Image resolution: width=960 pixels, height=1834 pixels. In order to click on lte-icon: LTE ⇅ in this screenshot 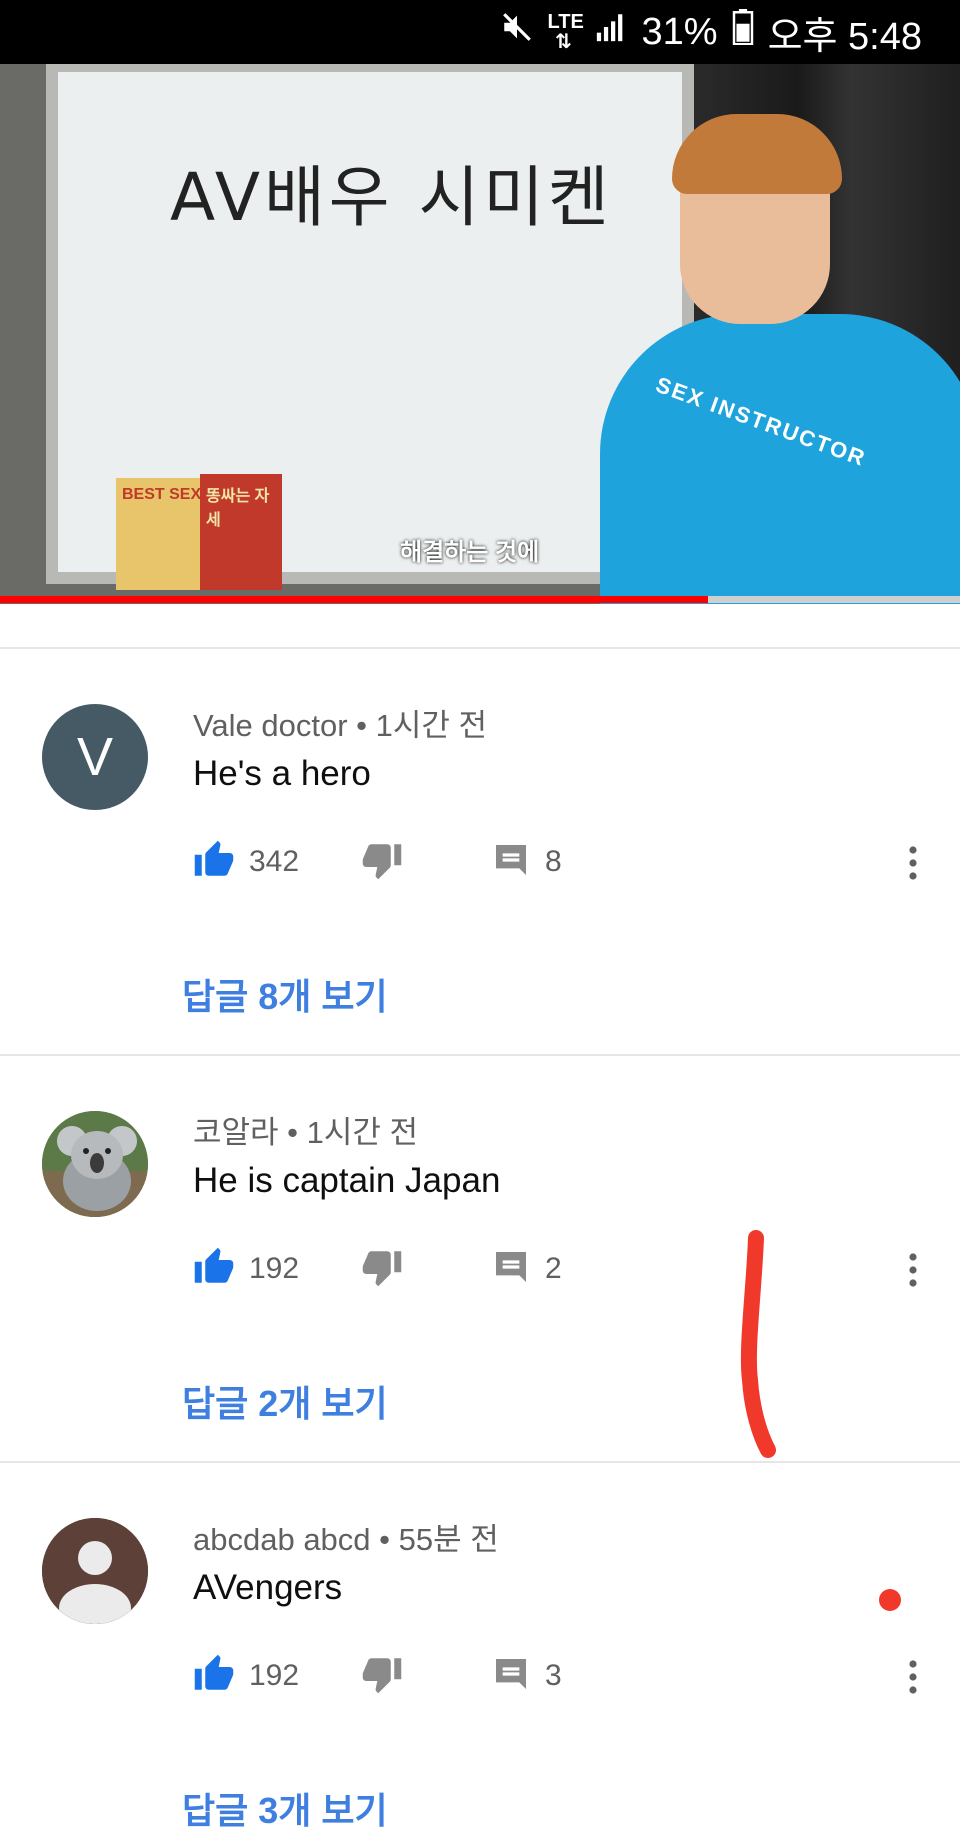, I will do `click(565, 32)`.